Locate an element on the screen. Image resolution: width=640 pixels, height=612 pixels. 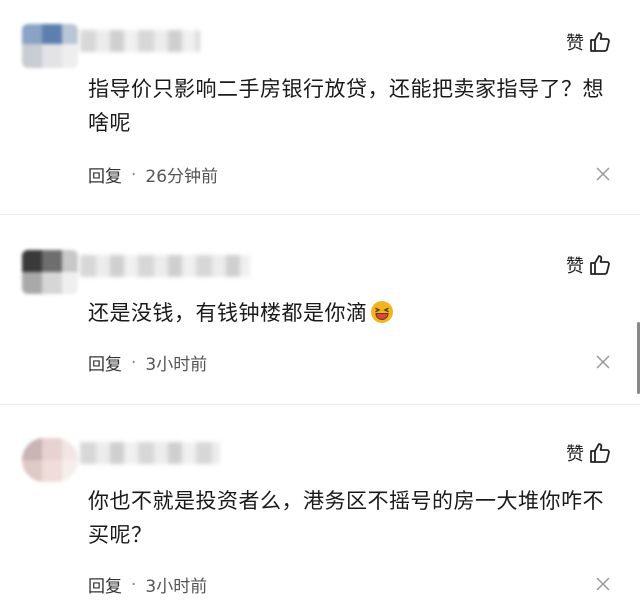
comment-text: 还是没钱，有钱钟楼都是你滴 is located at coordinates (348, 313).